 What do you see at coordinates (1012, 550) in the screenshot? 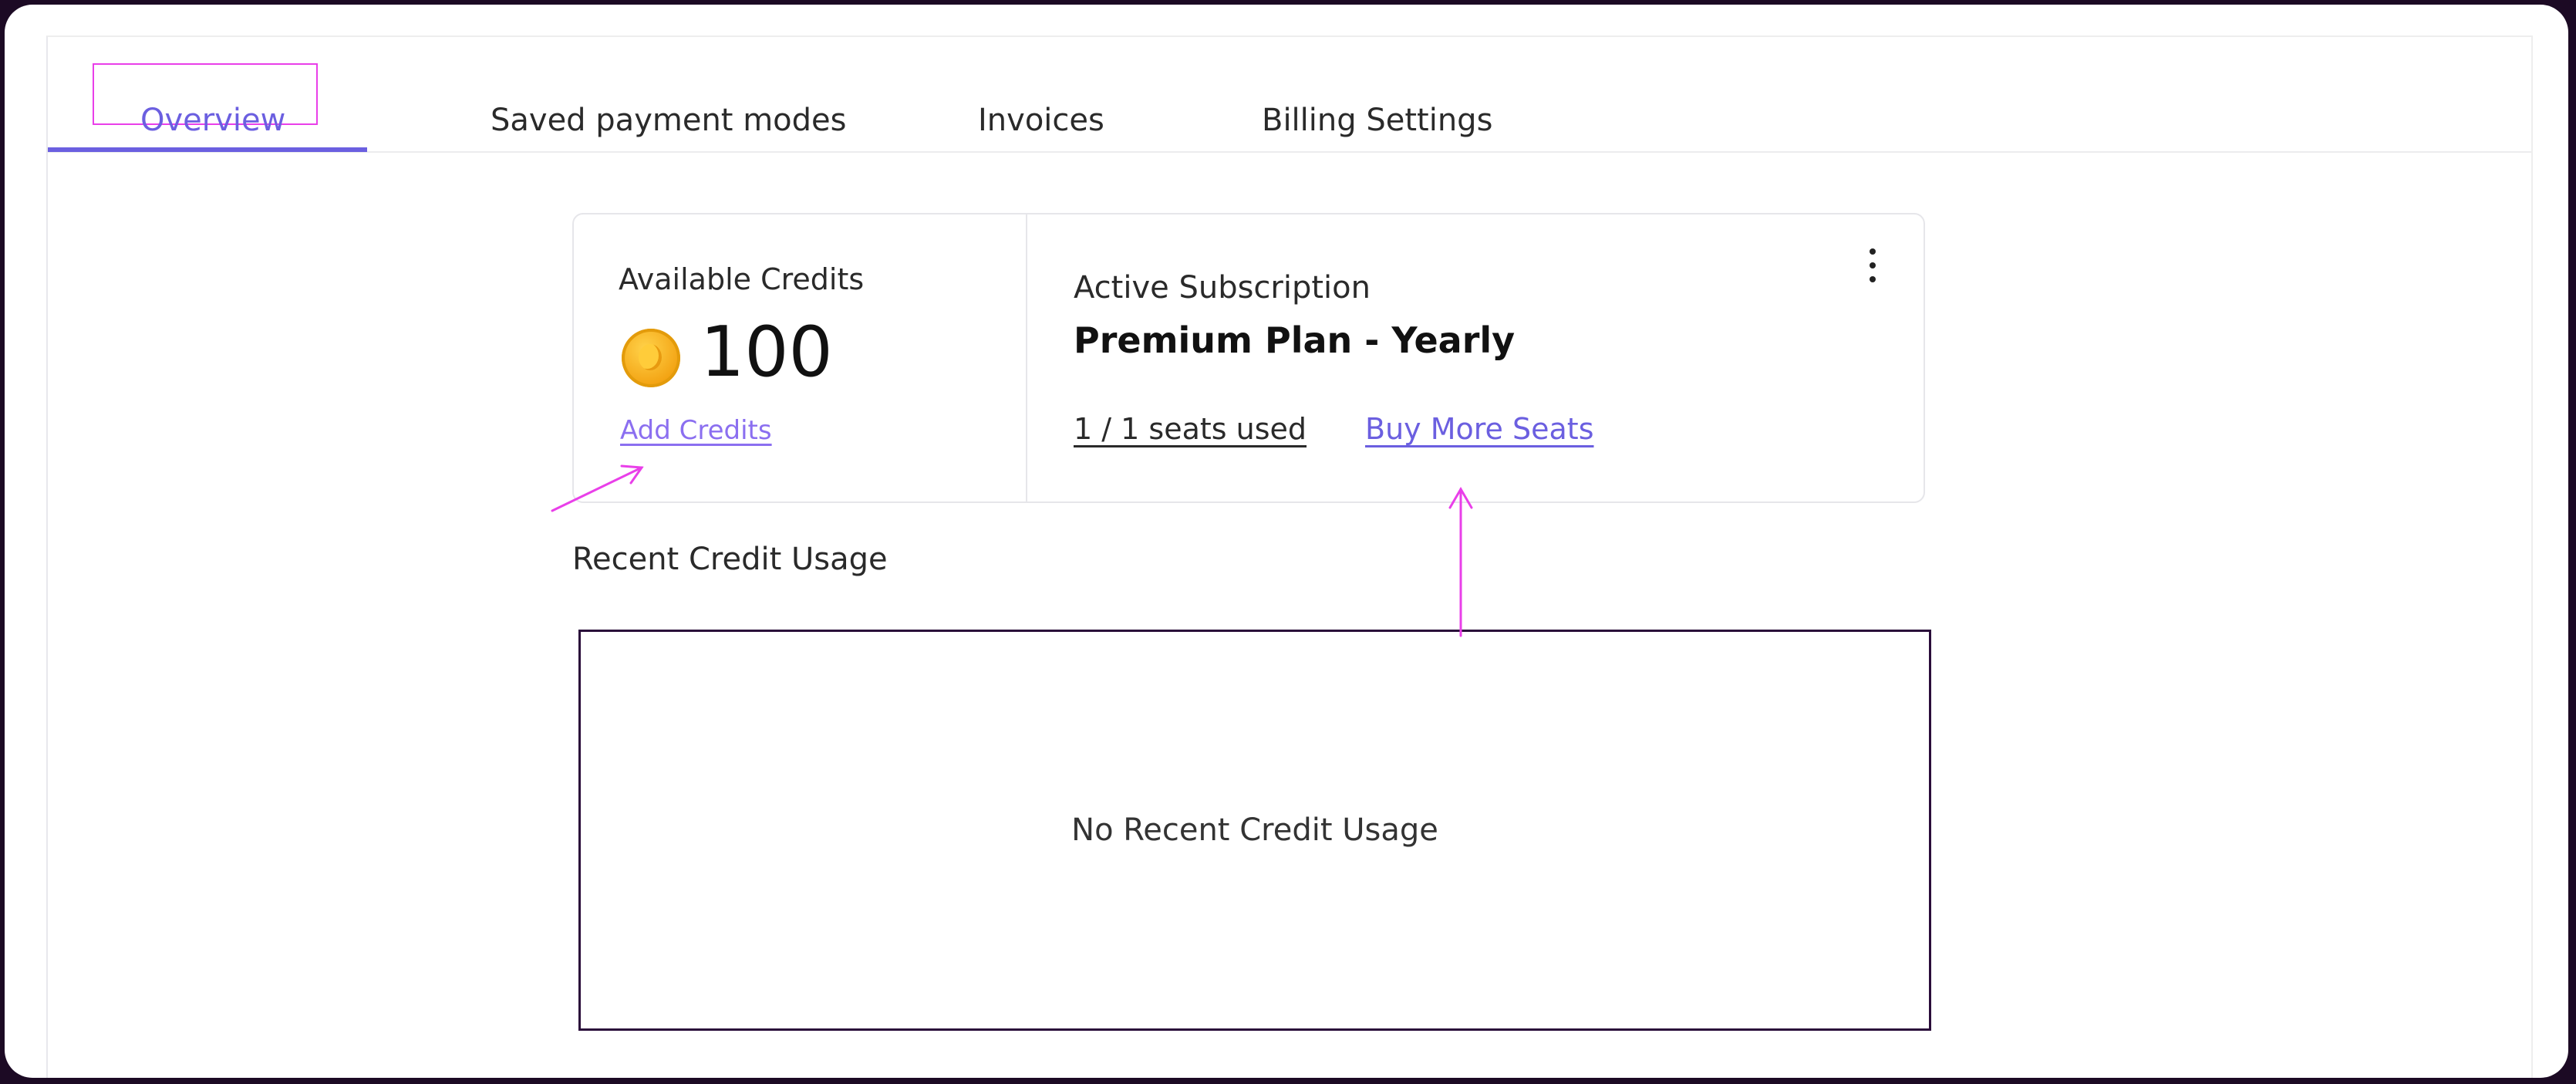
I see `annotation-arrows` at bounding box center [1012, 550].